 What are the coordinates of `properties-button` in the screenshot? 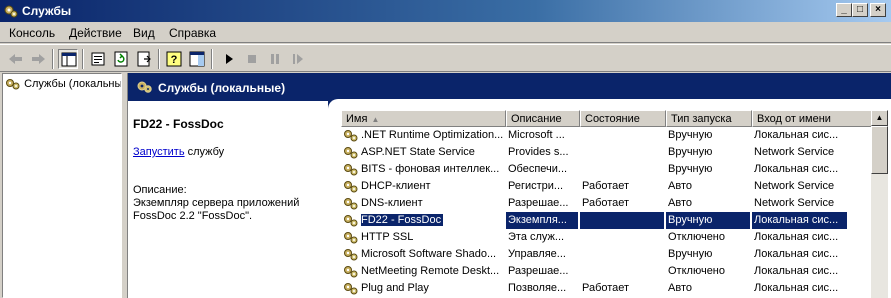 It's located at (98, 59).